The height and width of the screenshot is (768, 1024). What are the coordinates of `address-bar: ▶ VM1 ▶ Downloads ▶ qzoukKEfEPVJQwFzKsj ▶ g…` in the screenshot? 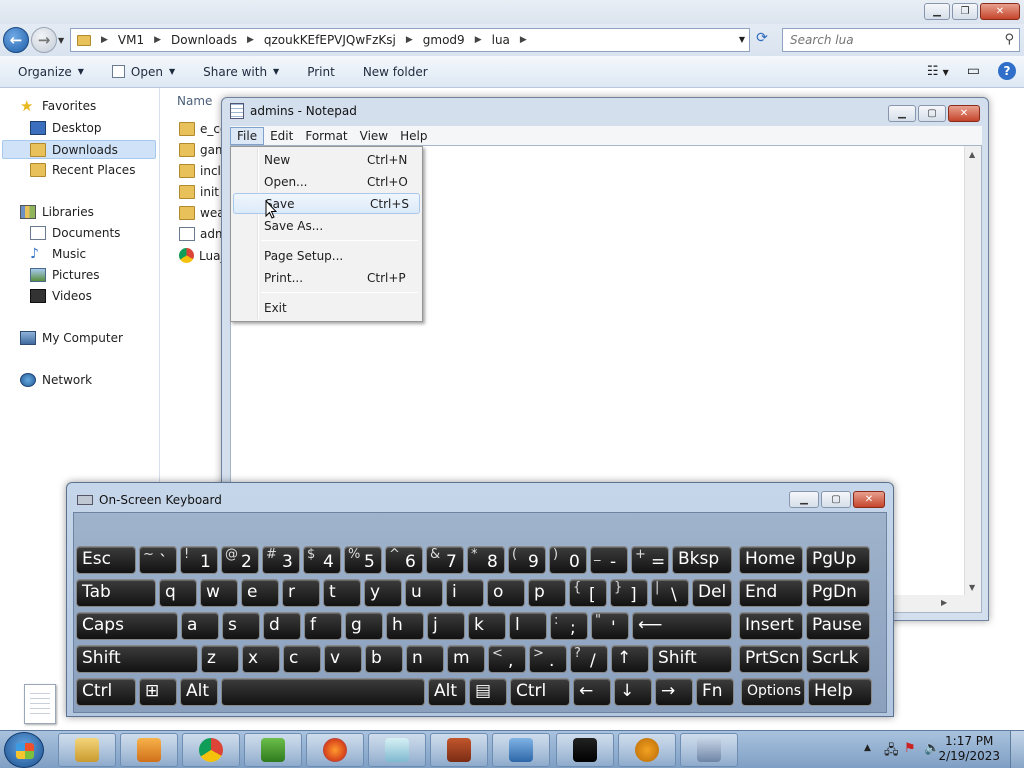 It's located at (410, 40).